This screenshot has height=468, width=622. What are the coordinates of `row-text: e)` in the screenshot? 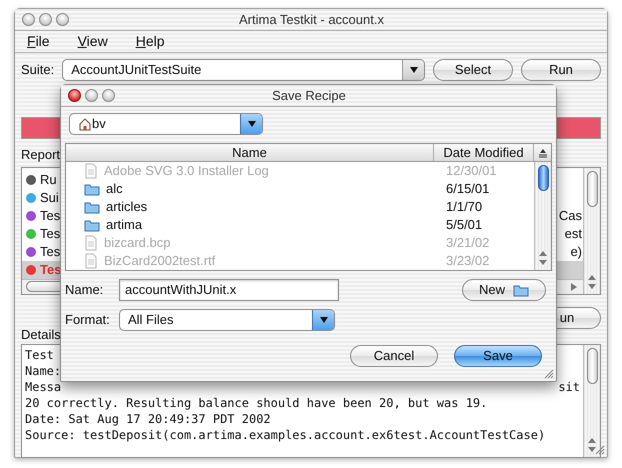 It's located at (576, 251).